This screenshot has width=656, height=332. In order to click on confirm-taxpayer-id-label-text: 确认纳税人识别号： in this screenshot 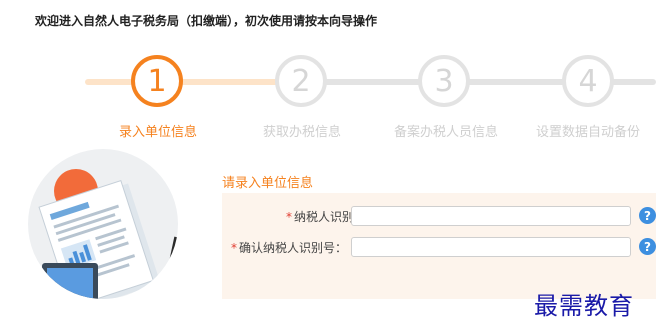, I will do `click(292, 248)`.